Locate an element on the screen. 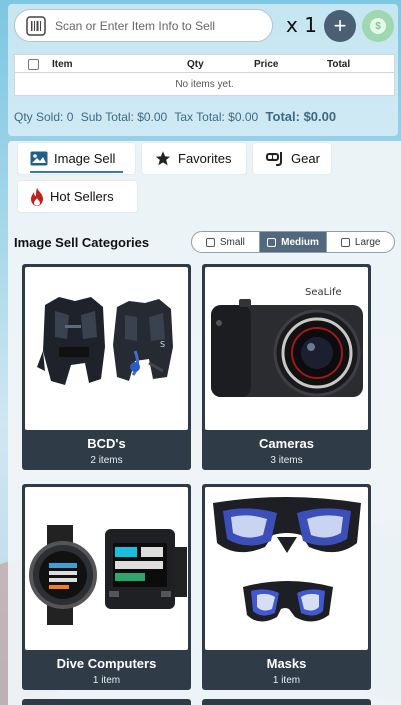 The image size is (401, 705). category-card-bcds: S BCD's 2 items is located at coordinates (106, 367).